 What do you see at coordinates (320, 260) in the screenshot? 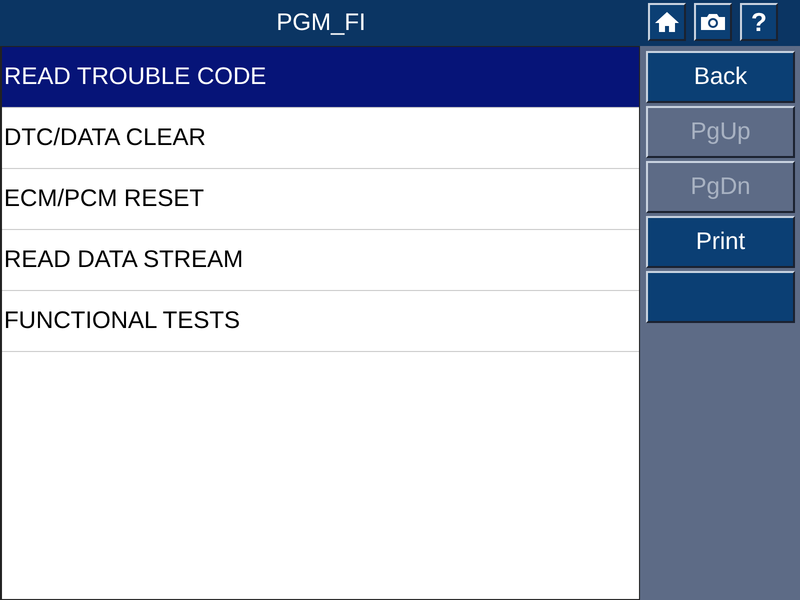
I see `menu-item: READ DATA STREAM` at bounding box center [320, 260].